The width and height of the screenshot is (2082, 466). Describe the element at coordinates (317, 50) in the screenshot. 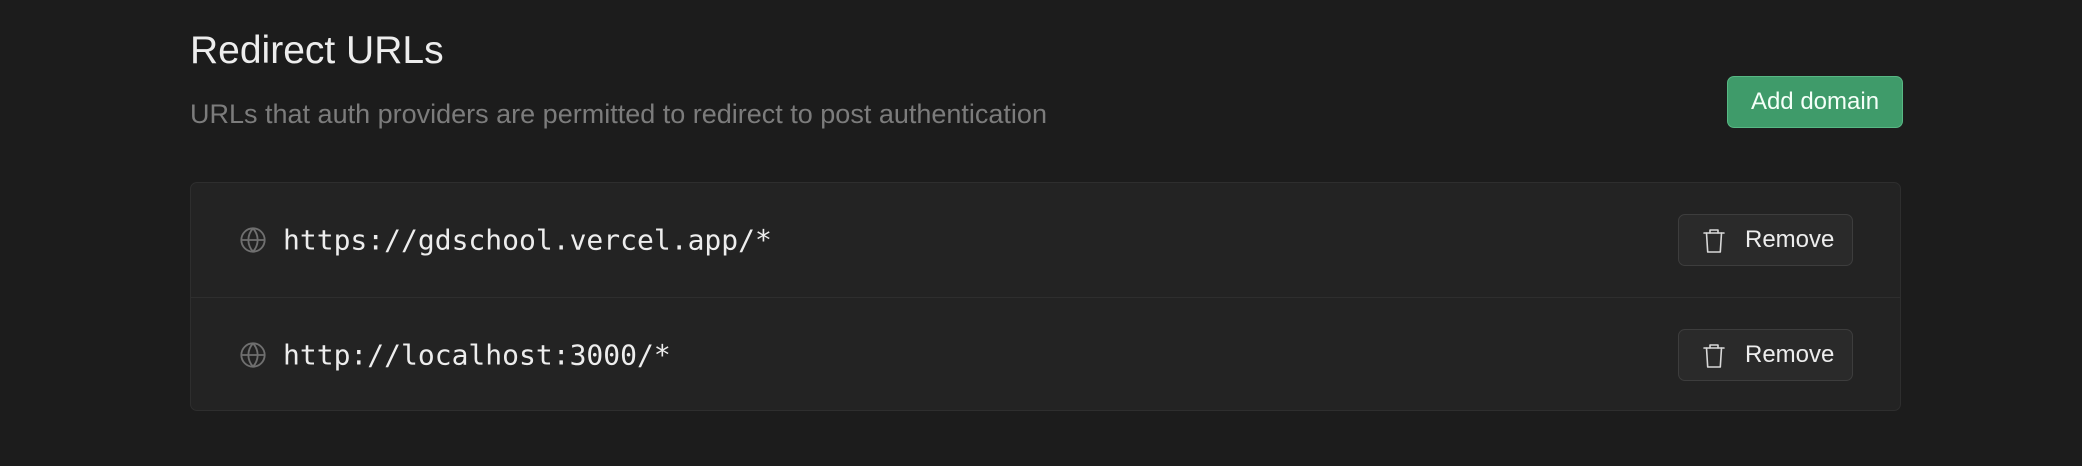

I see `page-title: Redirect URLs` at that location.